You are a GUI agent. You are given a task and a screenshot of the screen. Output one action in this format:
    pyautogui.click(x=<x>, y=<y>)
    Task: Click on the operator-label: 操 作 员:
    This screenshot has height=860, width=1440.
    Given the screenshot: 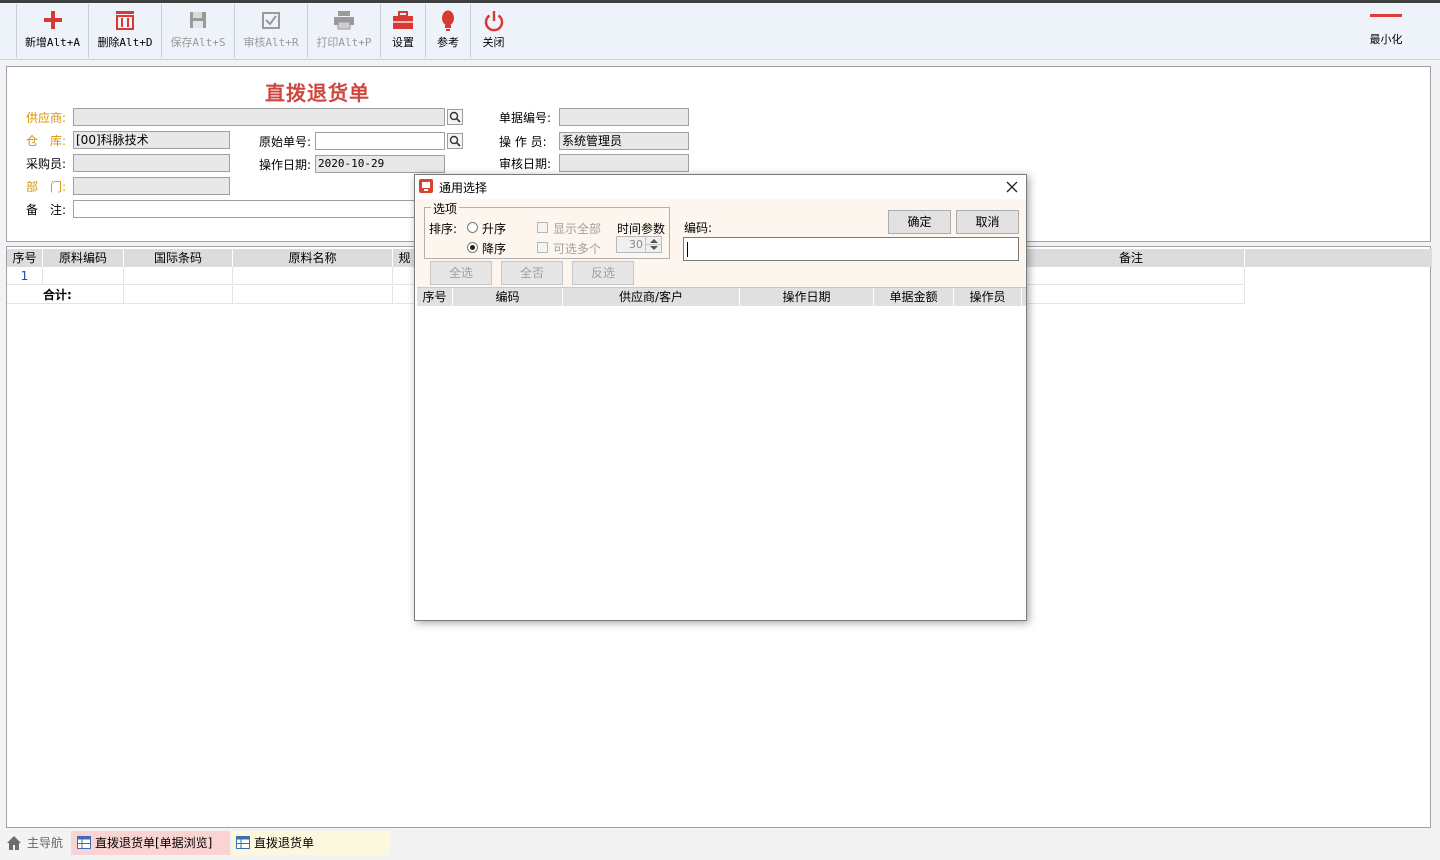 What is the action you would take?
    pyautogui.click(x=523, y=142)
    